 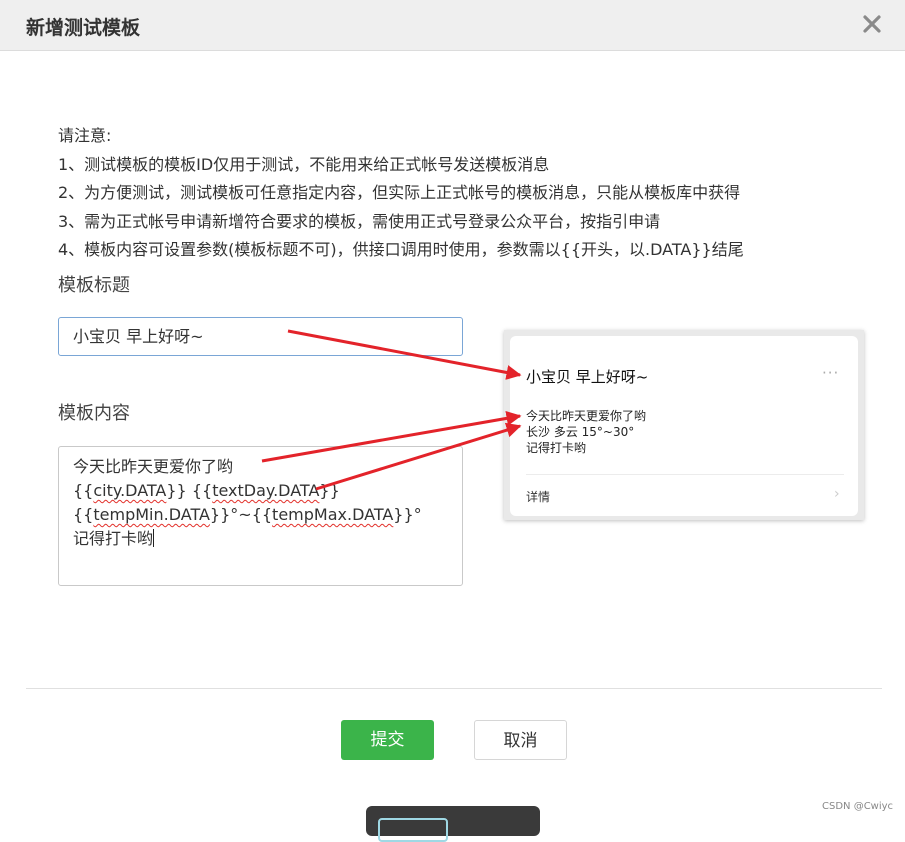 I want to click on content-line: 今天比昨天更爱你了哟, so click(x=153, y=466).